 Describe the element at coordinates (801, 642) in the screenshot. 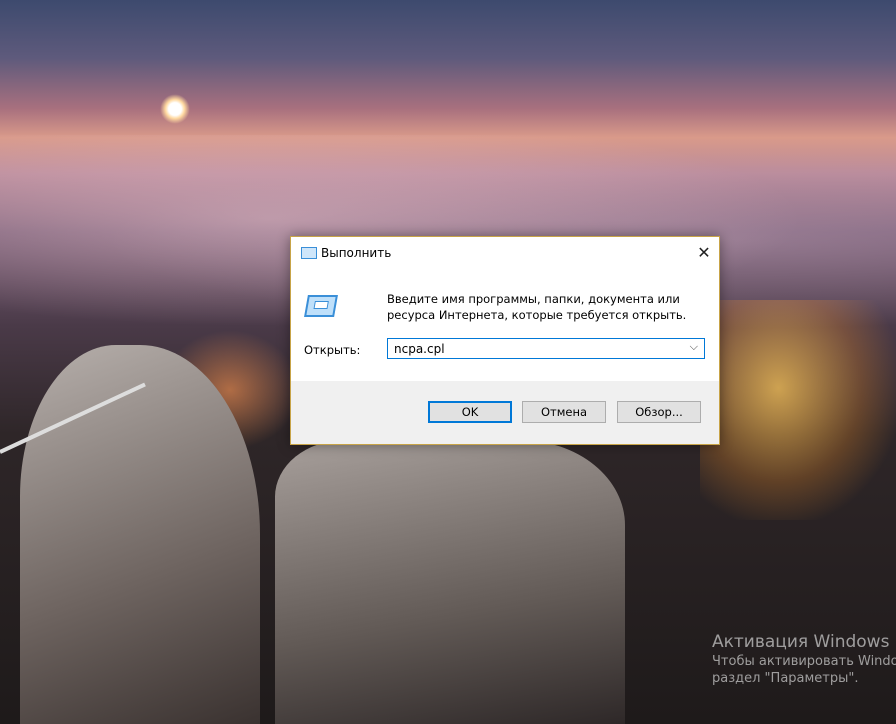

I see `watermark-title: Активация Windows` at that location.